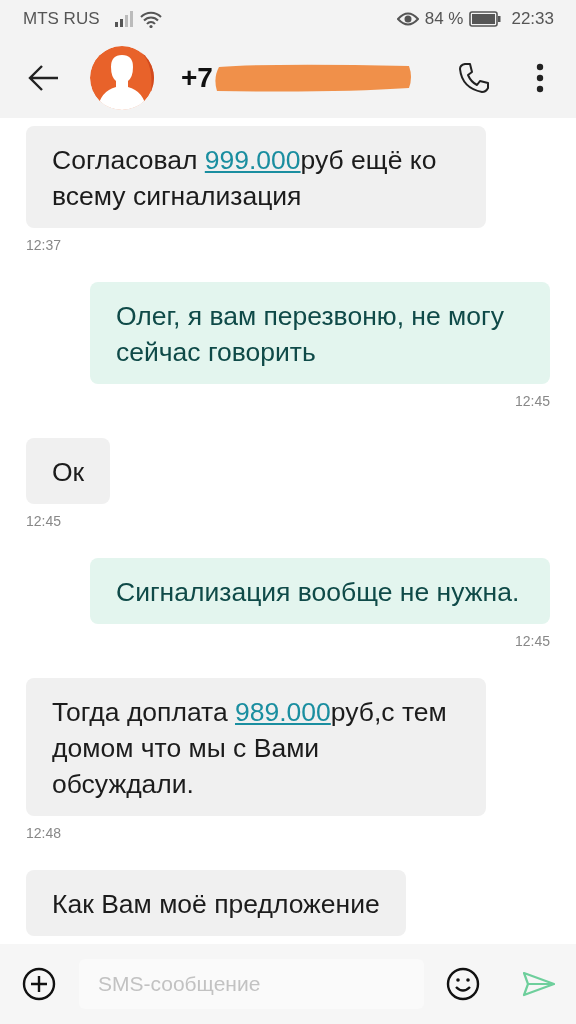  I want to click on wifi-icon, so click(150, 19).